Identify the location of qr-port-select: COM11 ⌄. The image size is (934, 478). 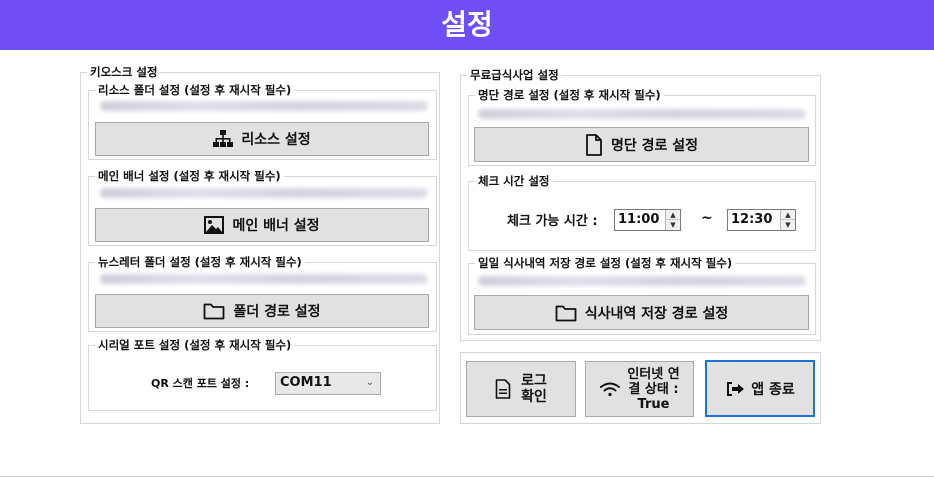
(328, 383).